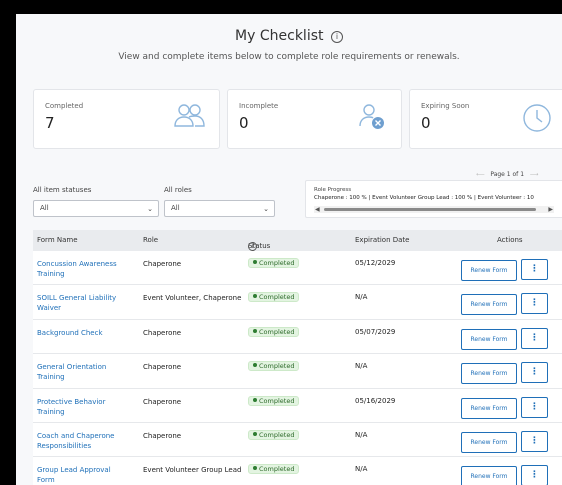  Describe the element at coordinates (83, 407) in the screenshot. I see `form-name-link: Protective Behavior Training` at that location.